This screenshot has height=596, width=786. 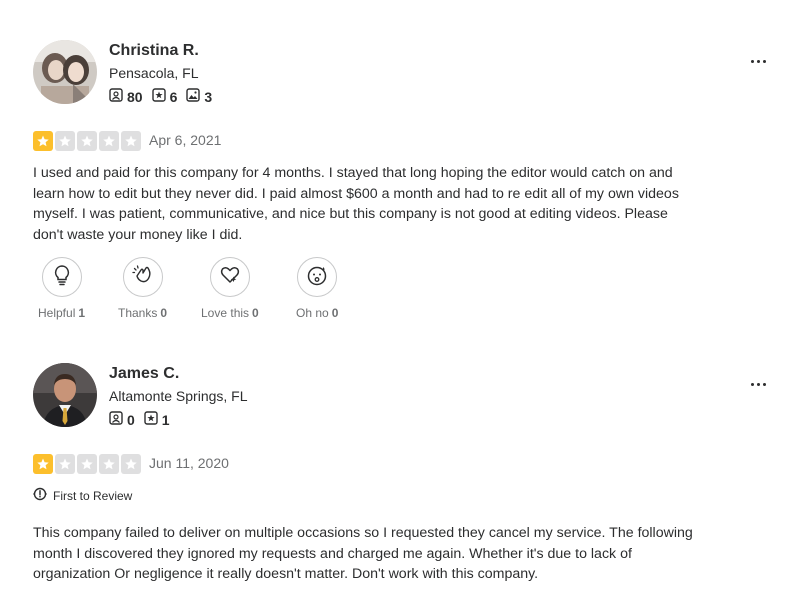 I want to click on oh-no-button: Oh no 0, so click(x=317, y=288).